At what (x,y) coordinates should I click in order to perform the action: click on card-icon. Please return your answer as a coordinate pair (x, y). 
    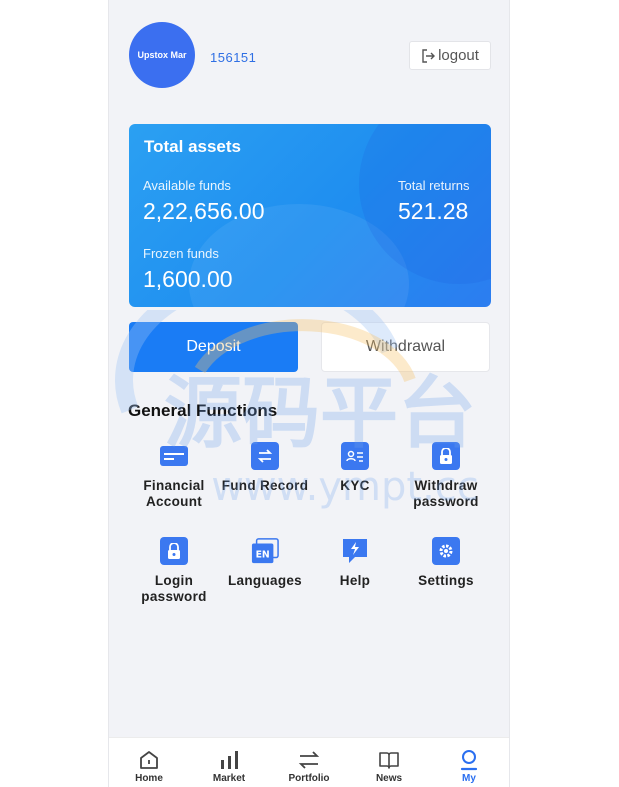
    Looking at the image, I should click on (174, 456).